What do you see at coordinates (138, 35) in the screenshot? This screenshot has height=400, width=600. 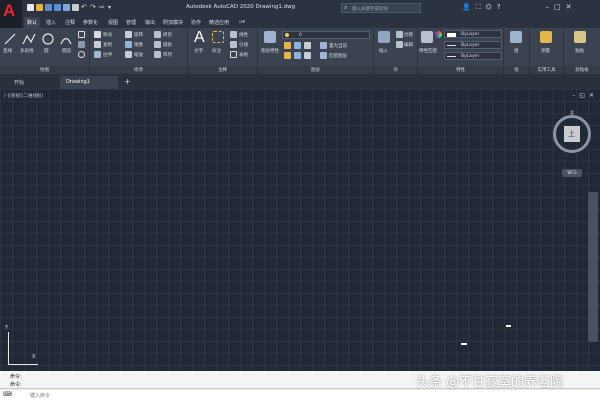 I see `rotate-label: 旋转` at bounding box center [138, 35].